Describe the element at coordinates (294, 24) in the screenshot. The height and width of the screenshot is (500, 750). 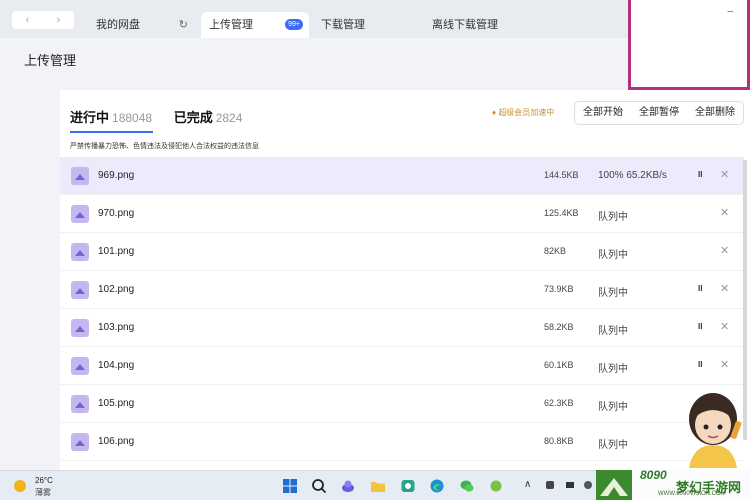
I see `count-badge: 99+` at that location.